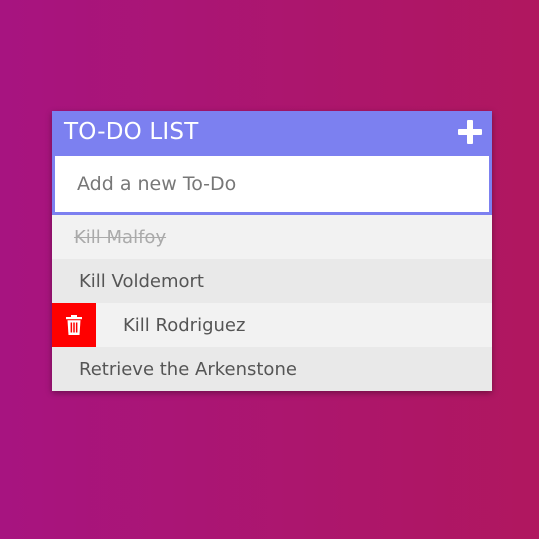  What do you see at coordinates (470, 132) in the screenshot?
I see `plus-icon` at bounding box center [470, 132].